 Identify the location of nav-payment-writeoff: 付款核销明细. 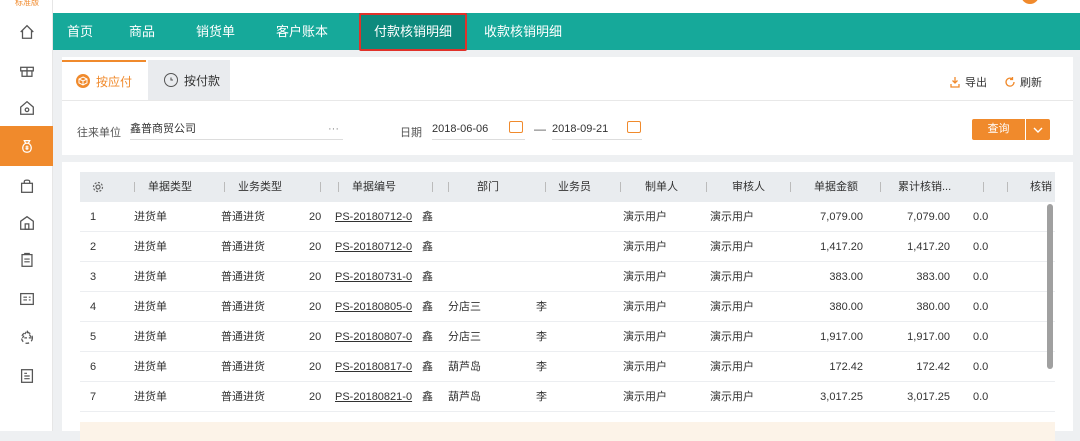
(413, 31).